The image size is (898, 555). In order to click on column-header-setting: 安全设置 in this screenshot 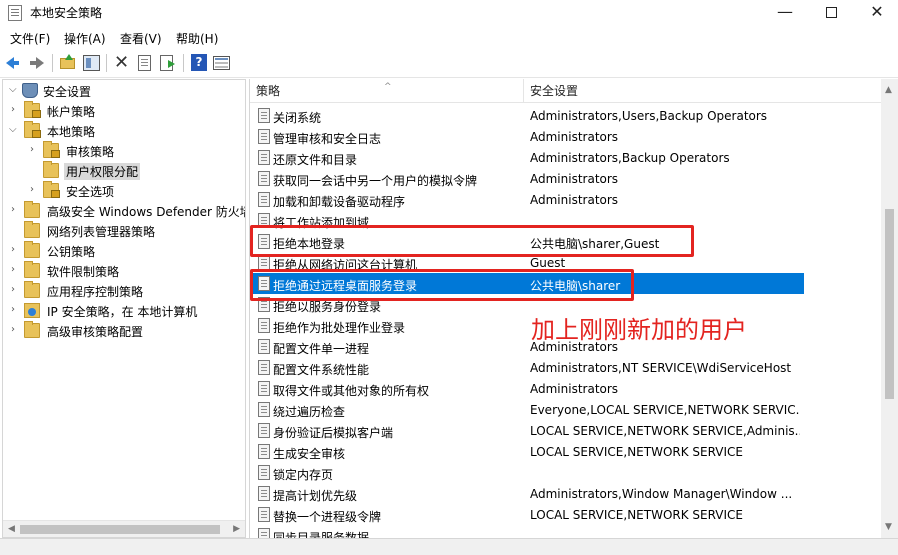, I will do `click(703, 91)`.